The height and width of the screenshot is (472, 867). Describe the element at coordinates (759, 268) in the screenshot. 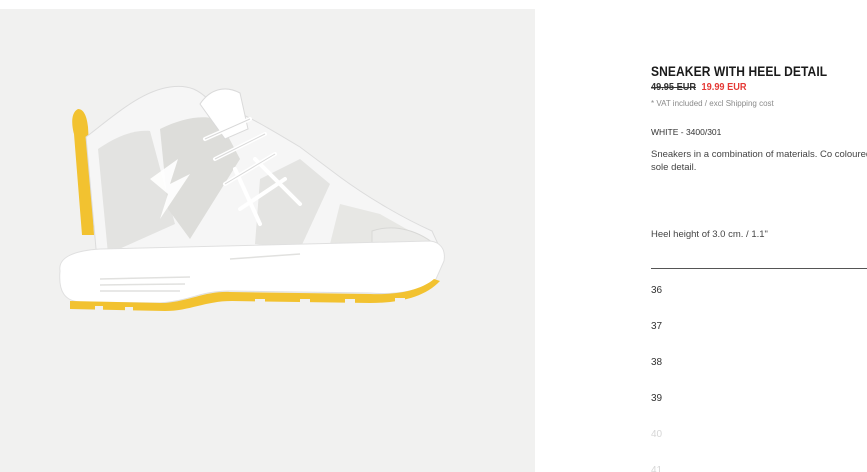

I see `divider` at that location.